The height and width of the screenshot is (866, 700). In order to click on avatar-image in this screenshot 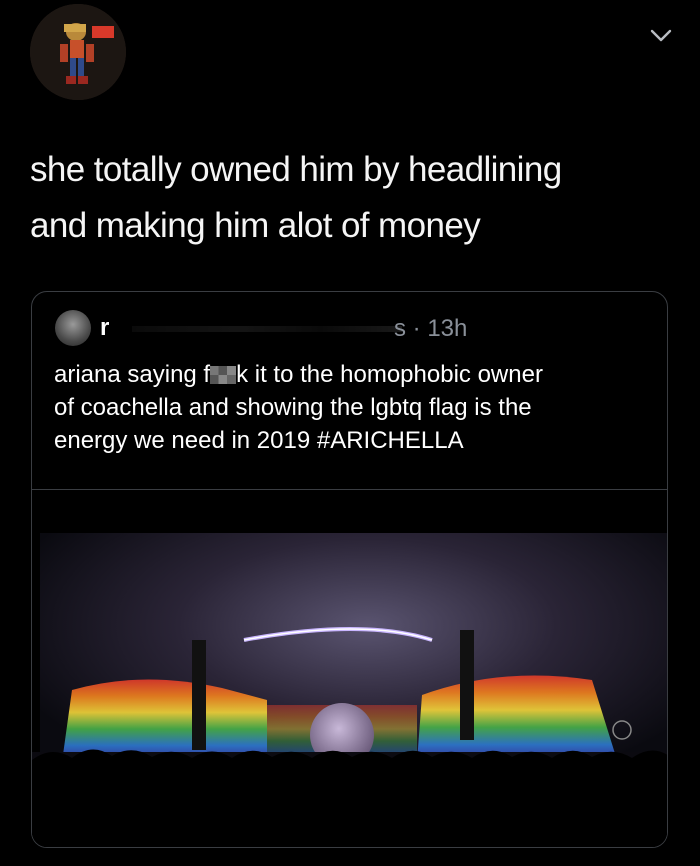, I will do `click(78, 52)`.